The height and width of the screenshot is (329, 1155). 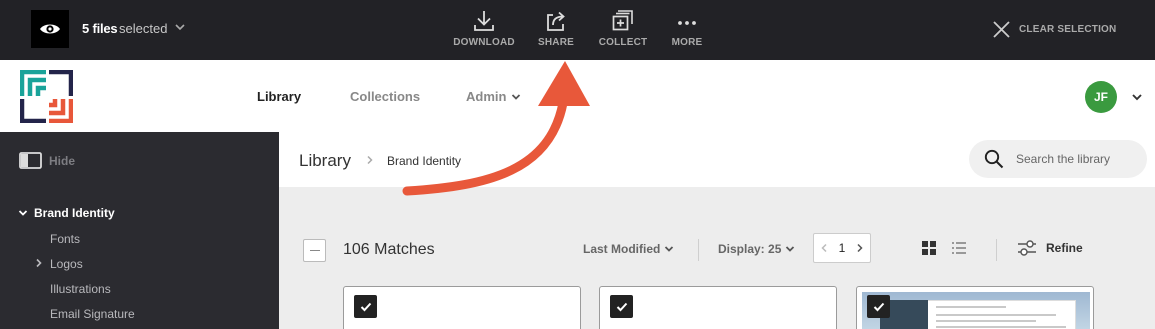 I want to click on tree-item-fonts: Fonts, so click(x=65, y=239).